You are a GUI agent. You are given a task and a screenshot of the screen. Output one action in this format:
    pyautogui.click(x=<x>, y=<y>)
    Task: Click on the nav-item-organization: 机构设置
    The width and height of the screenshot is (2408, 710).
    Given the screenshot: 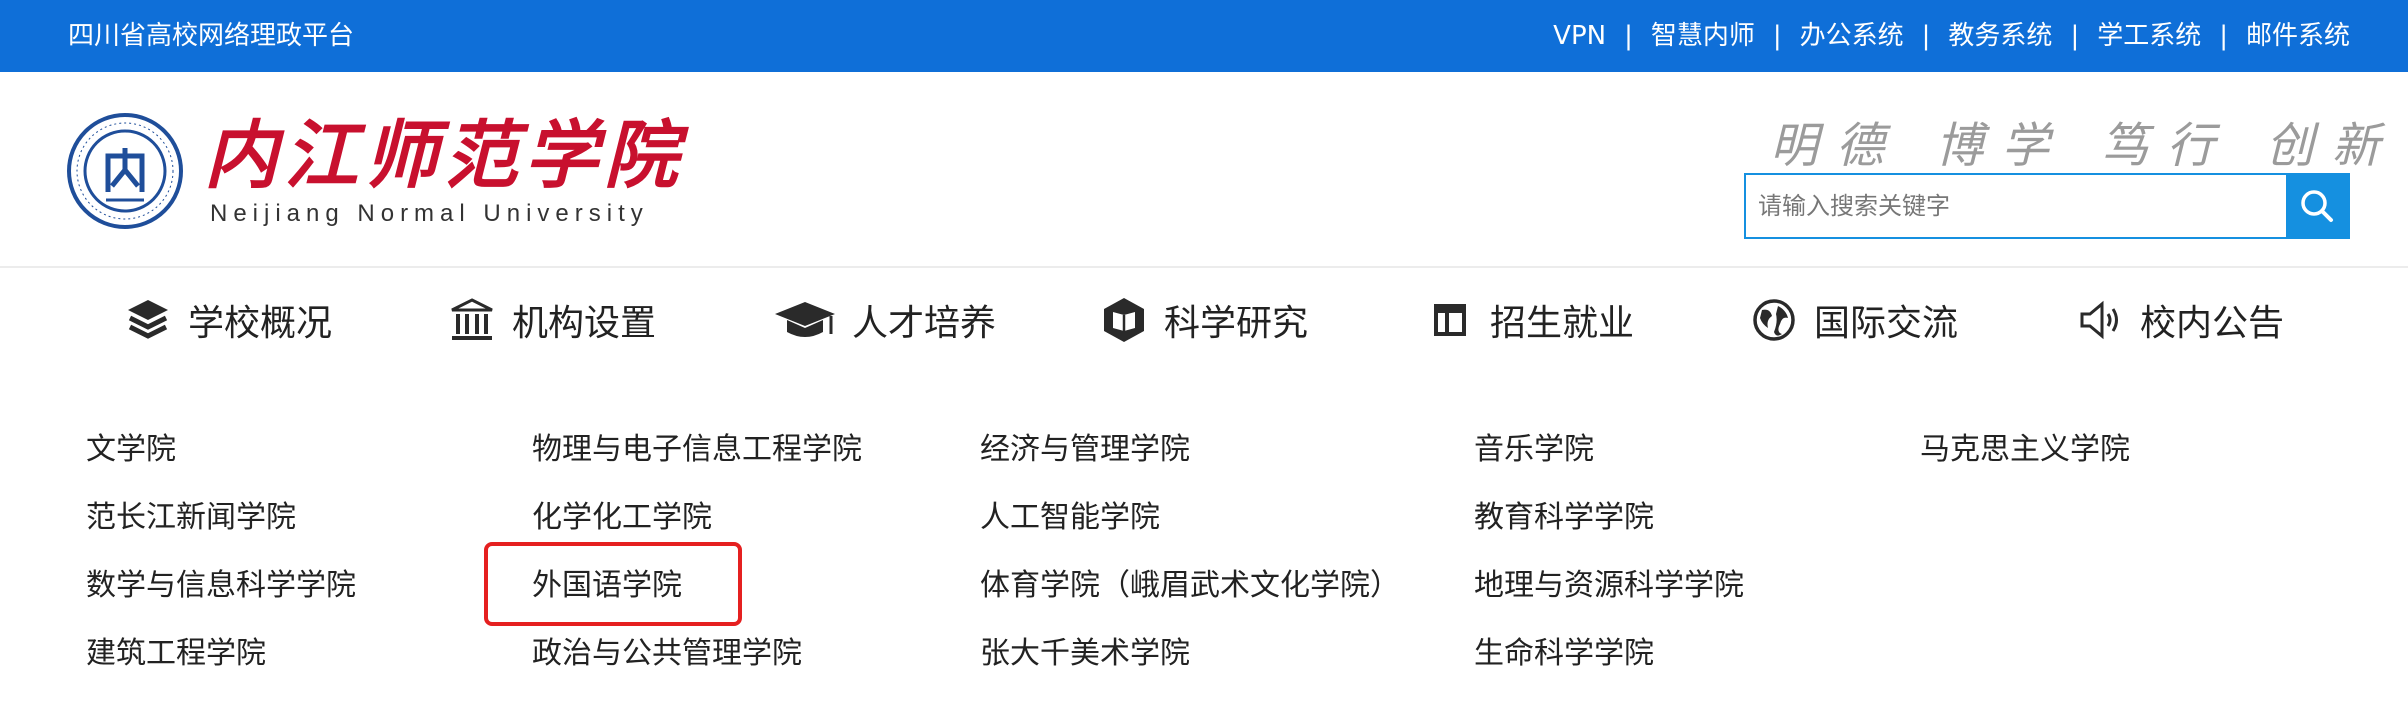 What is the action you would take?
    pyautogui.click(x=551, y=320)
    